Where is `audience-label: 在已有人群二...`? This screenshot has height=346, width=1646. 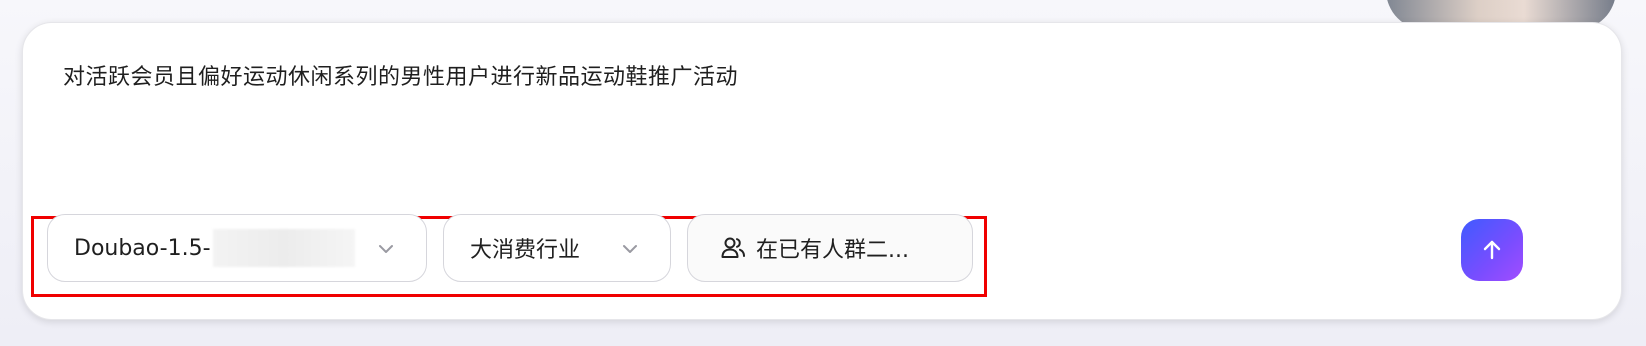
audience-label: 在已有人群二... is located at coordinates (832, 250).